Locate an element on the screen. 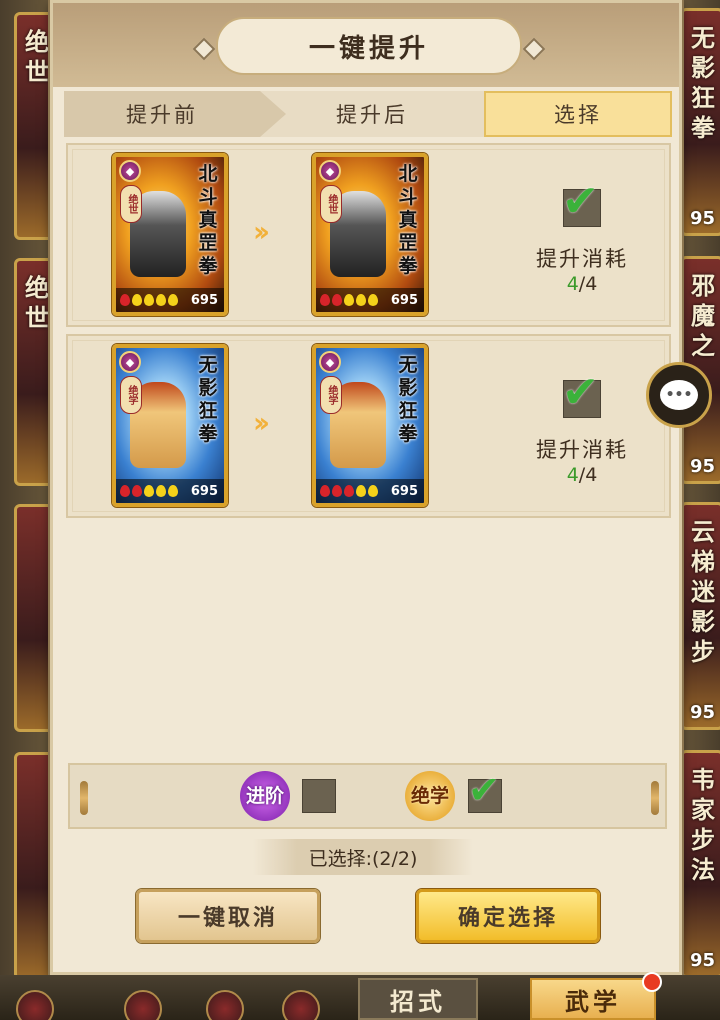 This screenshot has width=720, height=1020. skill-card-after: ◆ 绝世 北斗真罡拳 695 is located at coordinates (370, 234).